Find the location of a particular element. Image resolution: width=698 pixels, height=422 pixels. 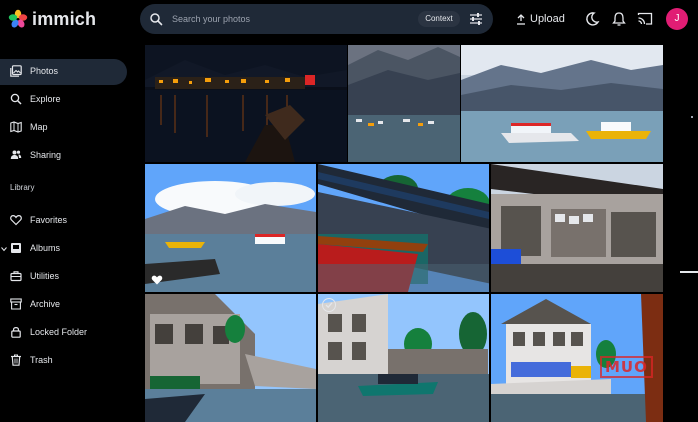

sharing-icon is located at coordinates (16, 154).